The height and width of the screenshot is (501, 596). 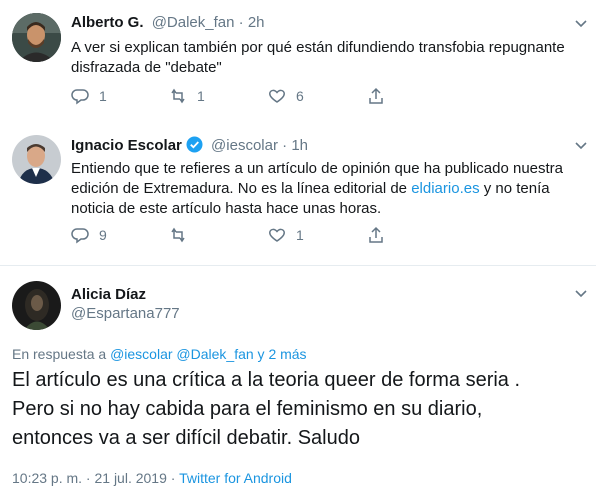 What do you see at coordinates (235, 478) in the screenshot?
I see `source-link: Twitter for Android` at bounding box center [235, 478].